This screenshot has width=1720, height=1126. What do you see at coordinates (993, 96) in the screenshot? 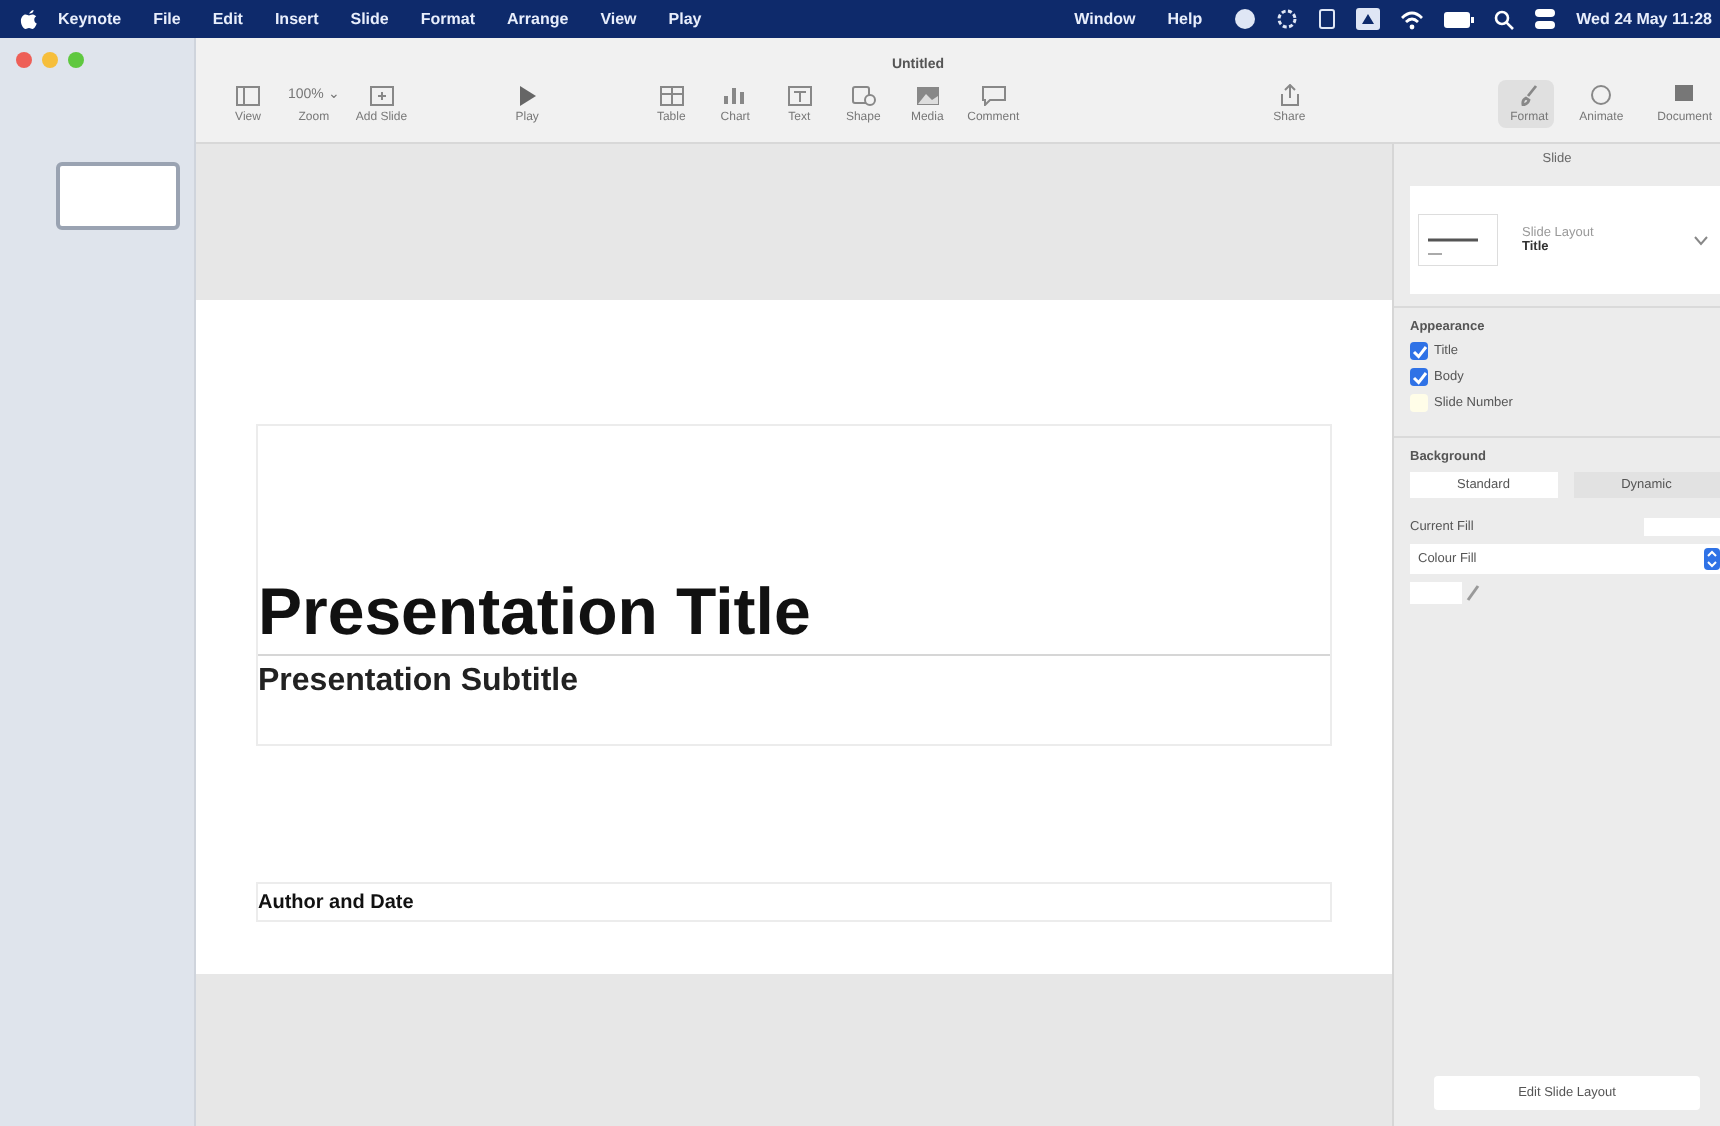
I see `comment-icon` at bounding box center [993, 96].